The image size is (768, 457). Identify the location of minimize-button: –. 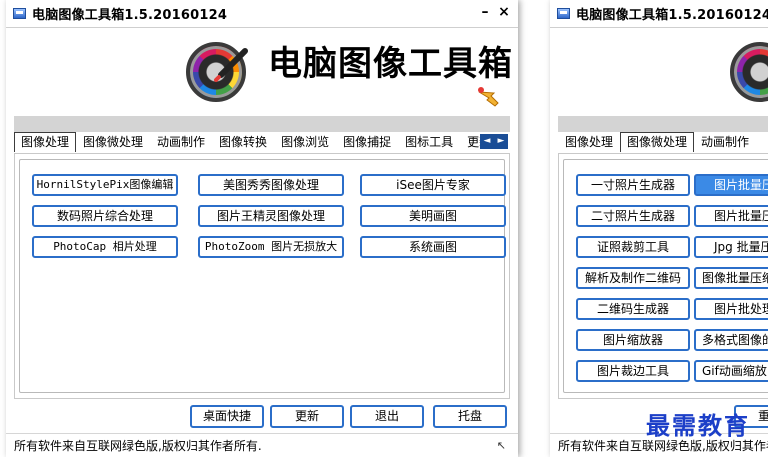
(485, 12).